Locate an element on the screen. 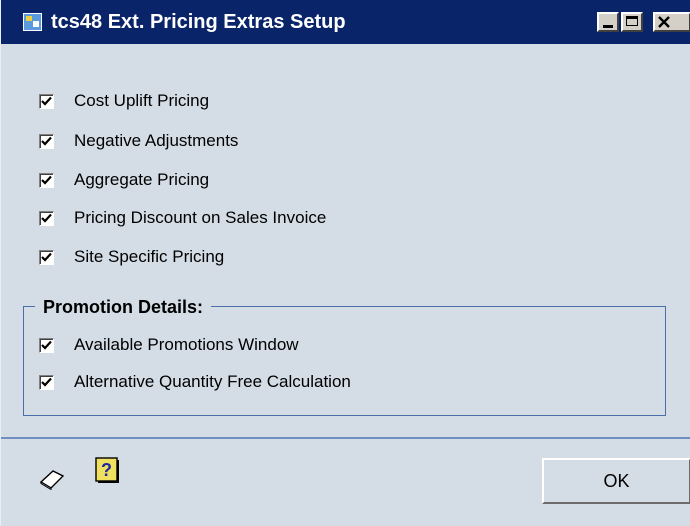 This screenshot has width=690, height=526. option-negative-adjustments: Negative Adjustments is located at coordinates (138, 141).